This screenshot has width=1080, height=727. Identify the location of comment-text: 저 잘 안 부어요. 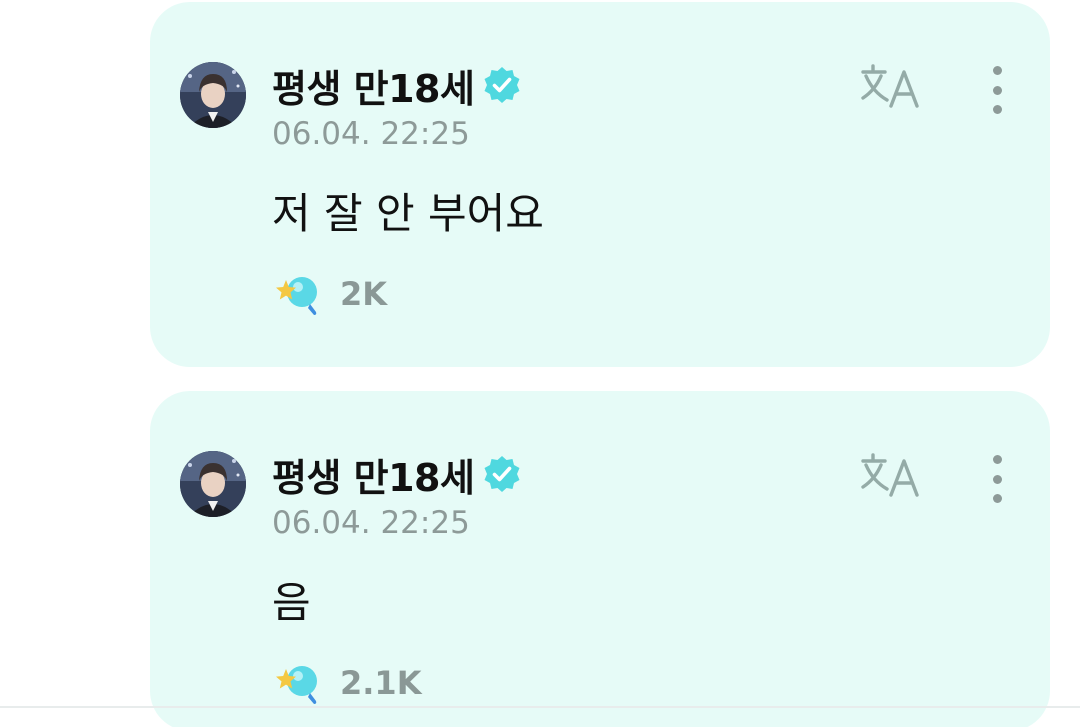
(408, 213).